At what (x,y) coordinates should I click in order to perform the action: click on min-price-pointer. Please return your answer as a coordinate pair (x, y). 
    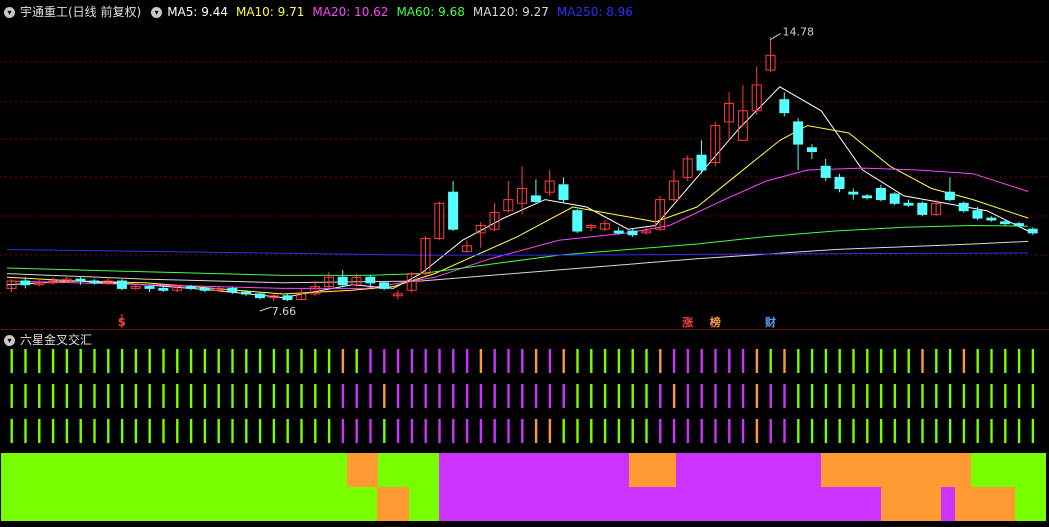
    Looking at the image, I should click on (265, 309).